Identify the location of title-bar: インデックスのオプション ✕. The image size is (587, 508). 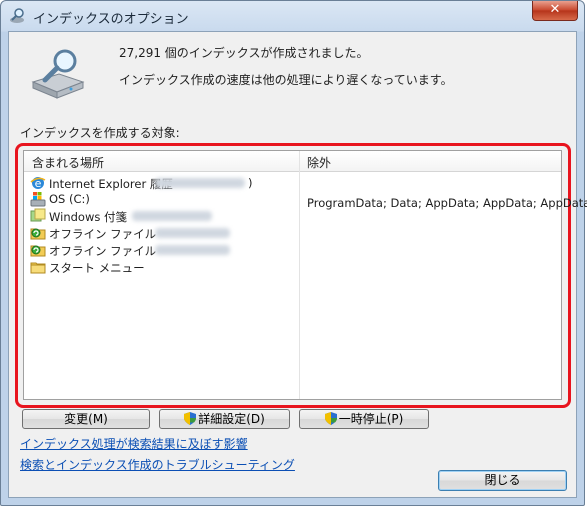
(292, 16).